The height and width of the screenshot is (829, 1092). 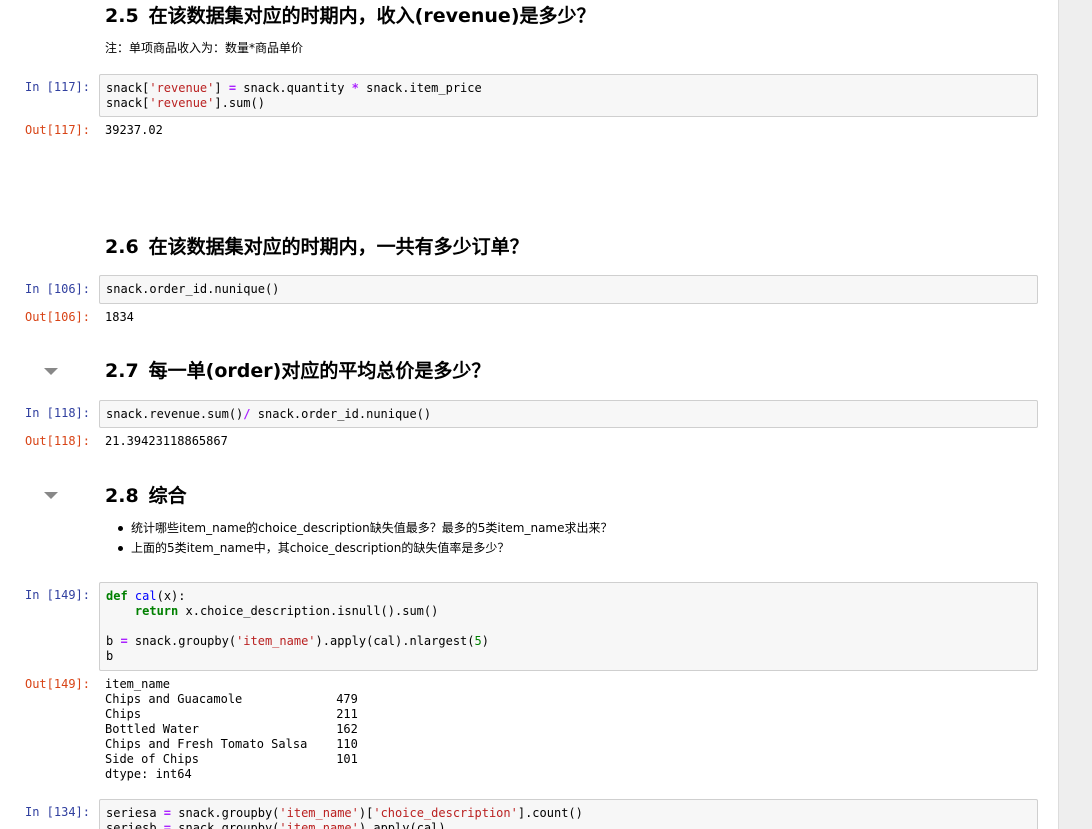 I want to click on section-title: 在该数据集对应的时期内，收入(revenue)是多少？, so click(x=372, y=16).